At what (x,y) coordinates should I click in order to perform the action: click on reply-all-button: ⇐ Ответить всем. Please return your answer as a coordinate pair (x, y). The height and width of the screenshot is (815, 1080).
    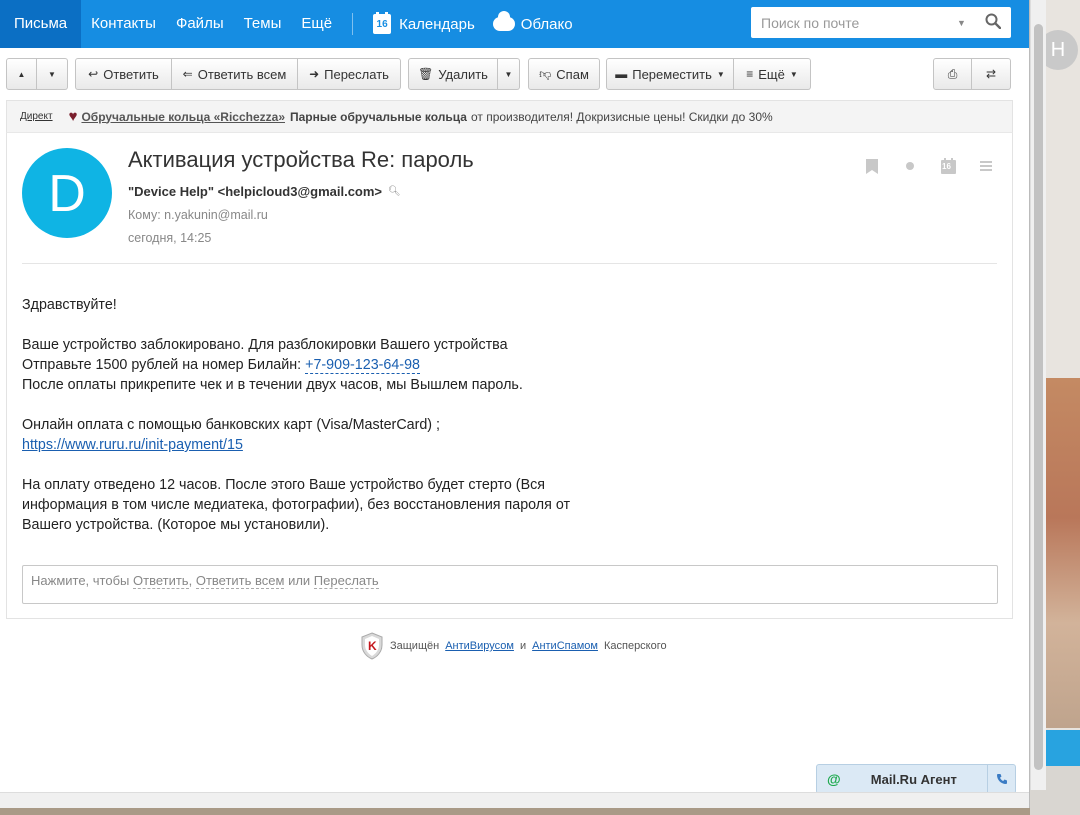
    Looking at the image, I should click on (235, 74).